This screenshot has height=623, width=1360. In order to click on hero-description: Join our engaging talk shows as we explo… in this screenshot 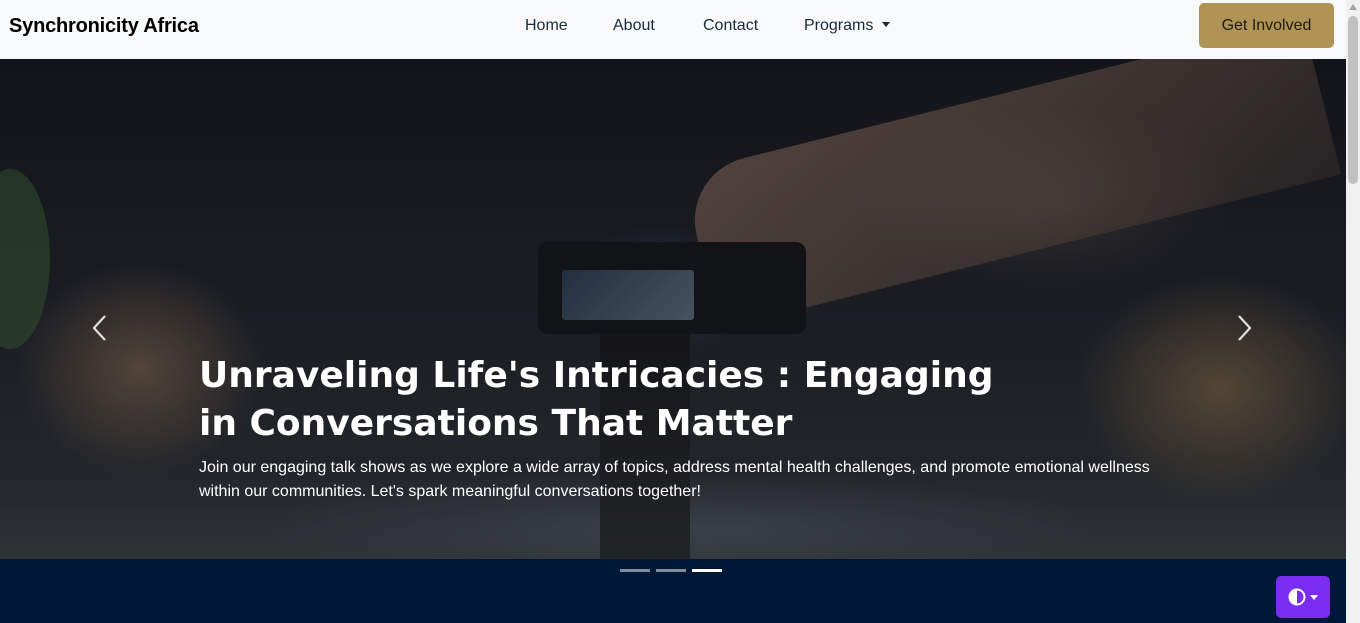, I will do `click(674, 479)`.